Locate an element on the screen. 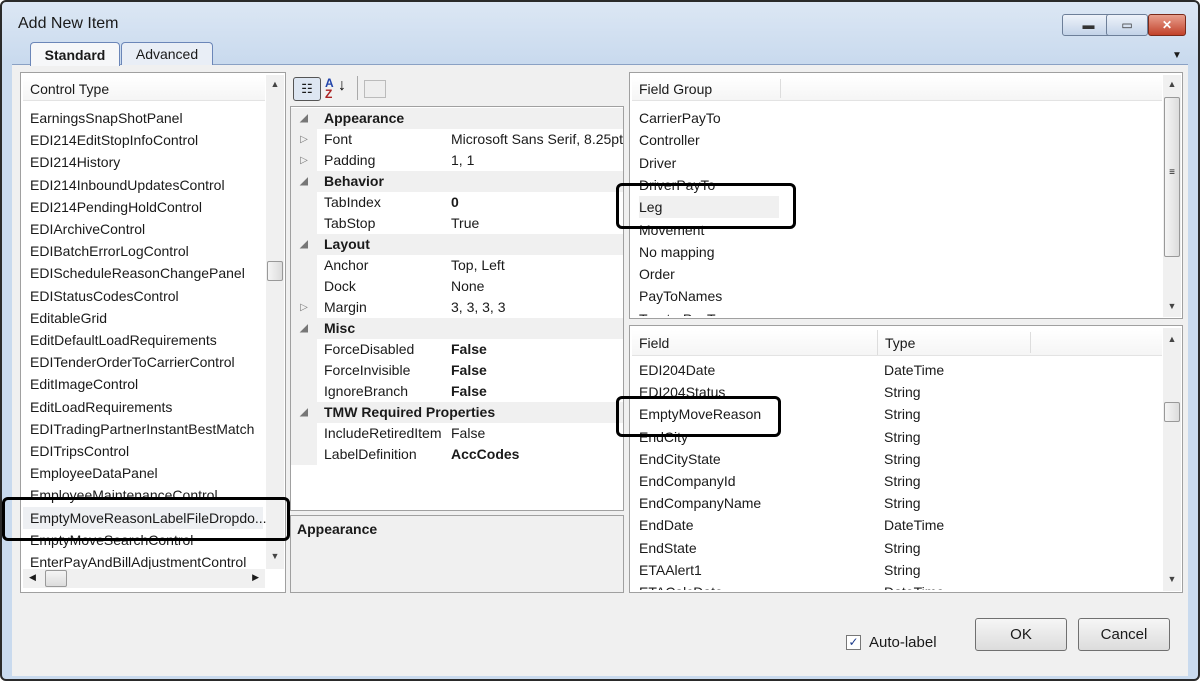 The image size is (1200, 681). control-type-item: EDITenderOrderToCarrierControl is located at coordinates (132, 362).